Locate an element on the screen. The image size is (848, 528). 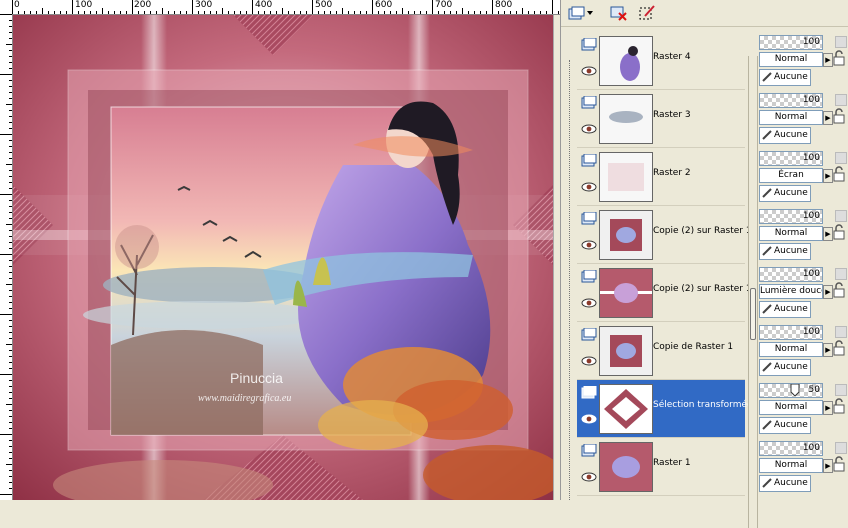
new-layer-icon is located at coordinates (577, 13).